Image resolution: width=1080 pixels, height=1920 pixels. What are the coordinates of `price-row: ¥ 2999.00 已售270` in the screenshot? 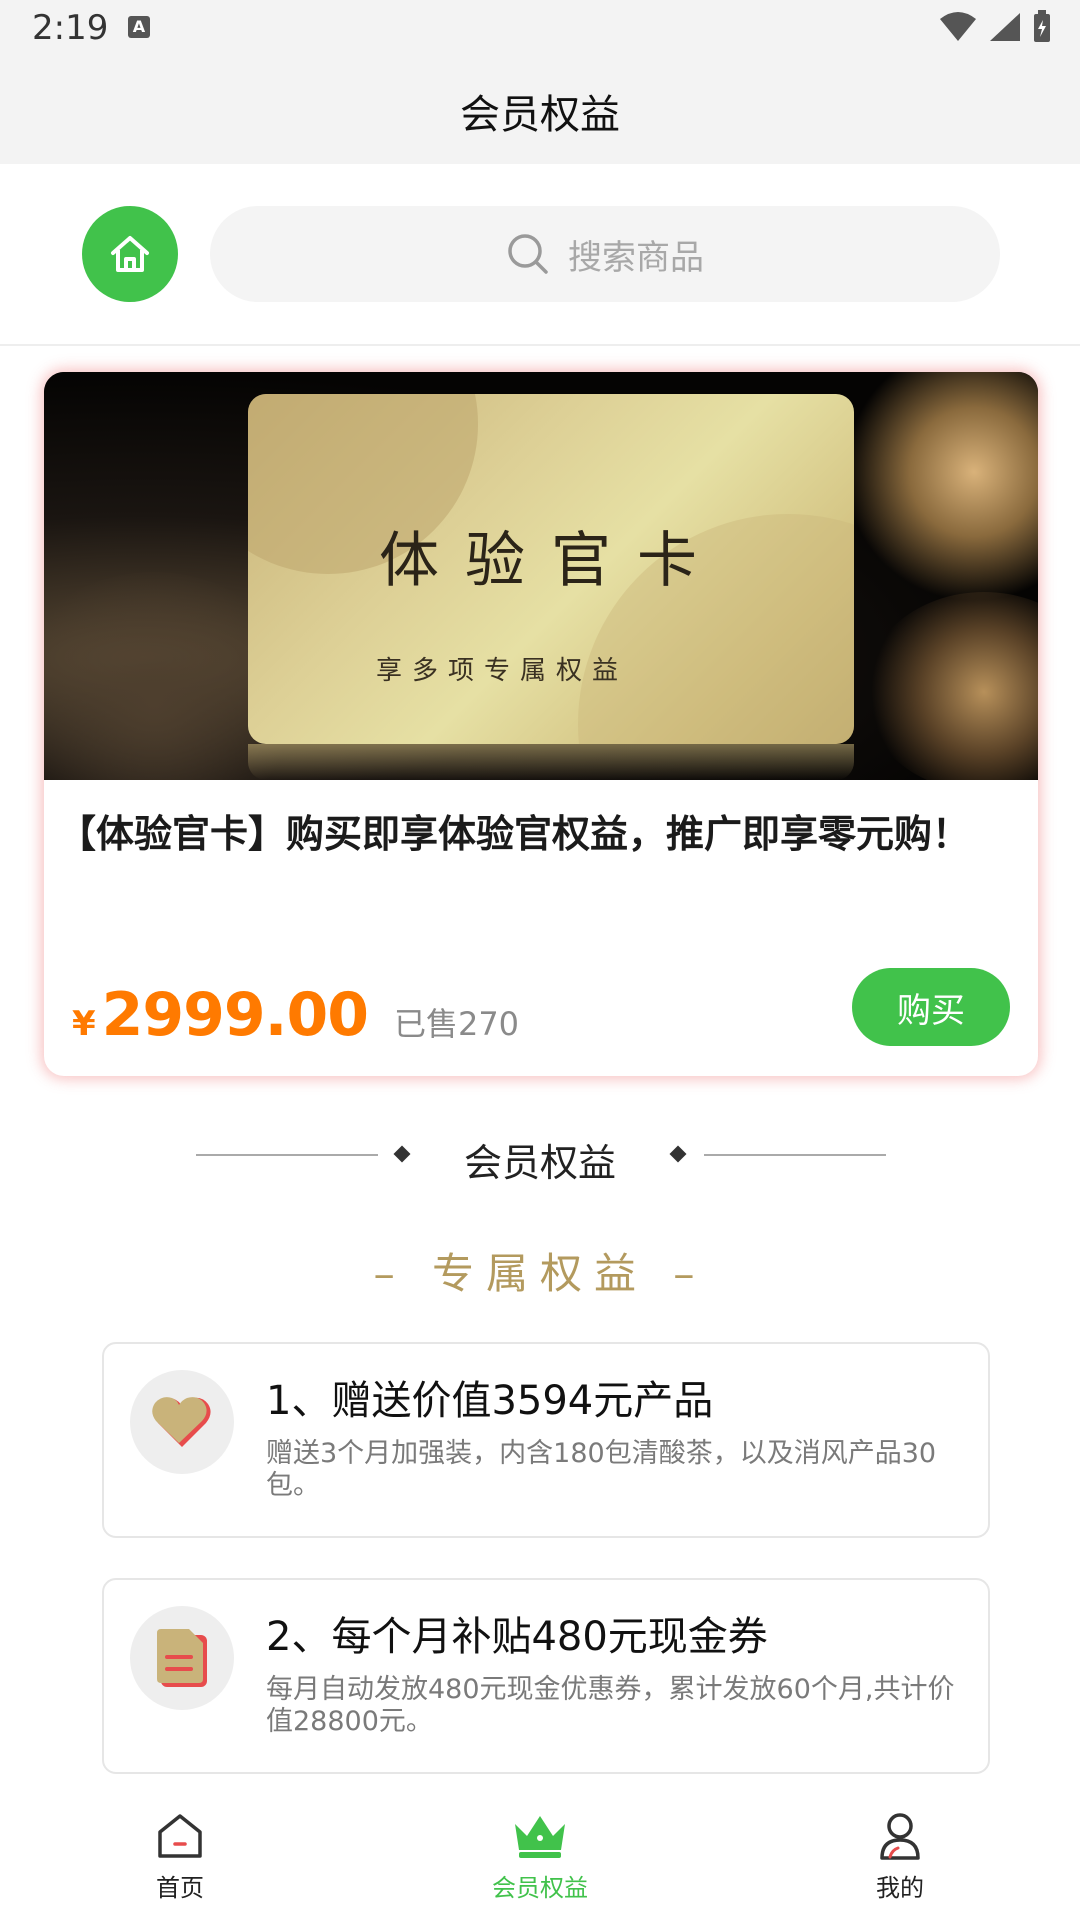 It's located at (295, 1015).